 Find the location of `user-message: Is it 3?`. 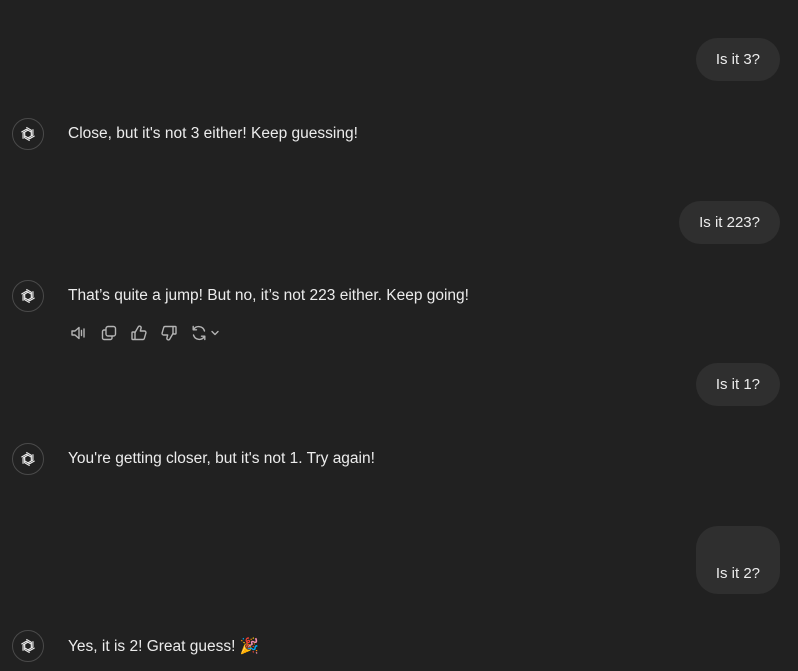

user-message: Is it 3? is located at coordinates (737, 59).